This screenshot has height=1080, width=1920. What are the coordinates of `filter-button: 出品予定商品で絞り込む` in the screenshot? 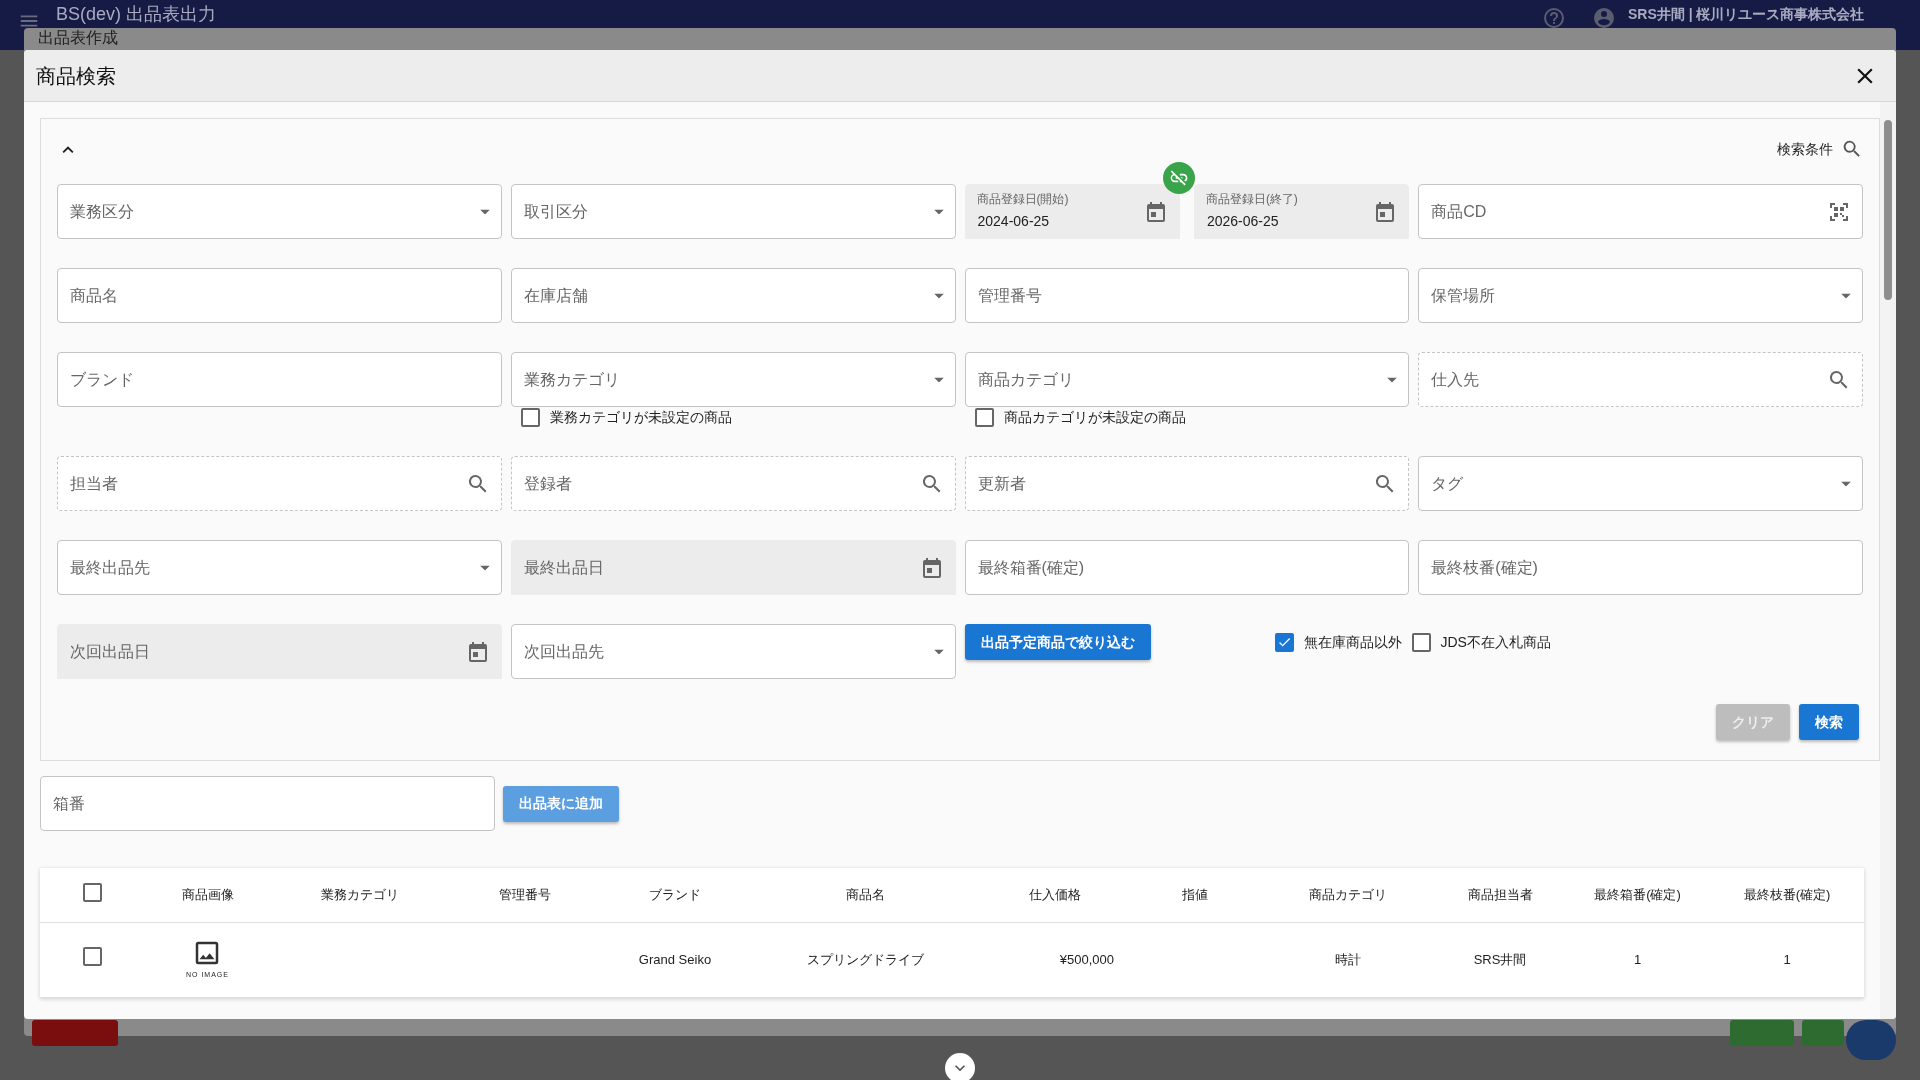 It's located at (1057, 642).